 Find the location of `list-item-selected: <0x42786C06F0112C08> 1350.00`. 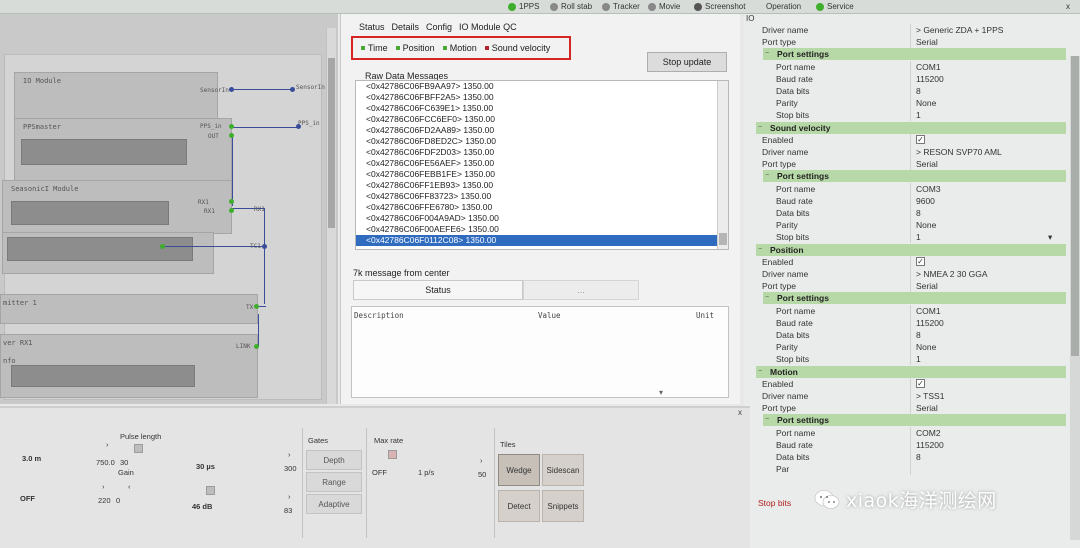

list-item-selected: <0x42786C06F0112C08> 1350.00 is located at coordinates (542, 240).